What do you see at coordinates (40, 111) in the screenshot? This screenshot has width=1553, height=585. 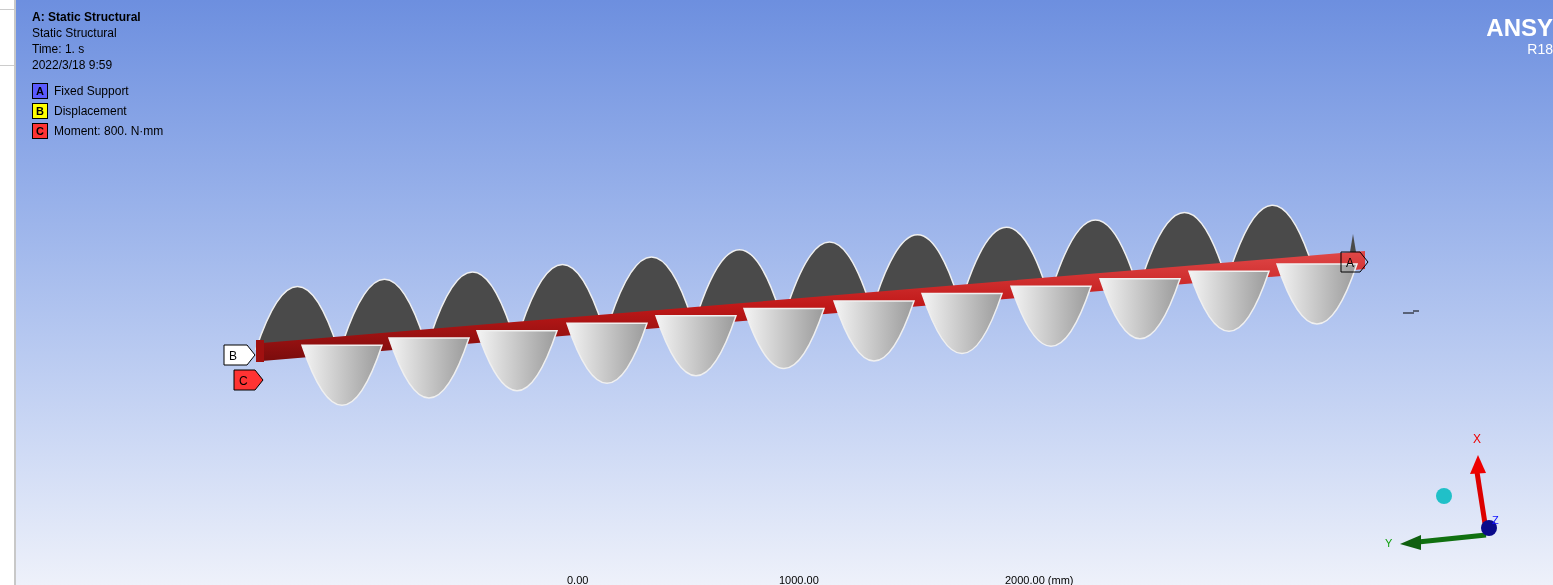 I see `legend-letter: B` at bounding box center [40, 111].